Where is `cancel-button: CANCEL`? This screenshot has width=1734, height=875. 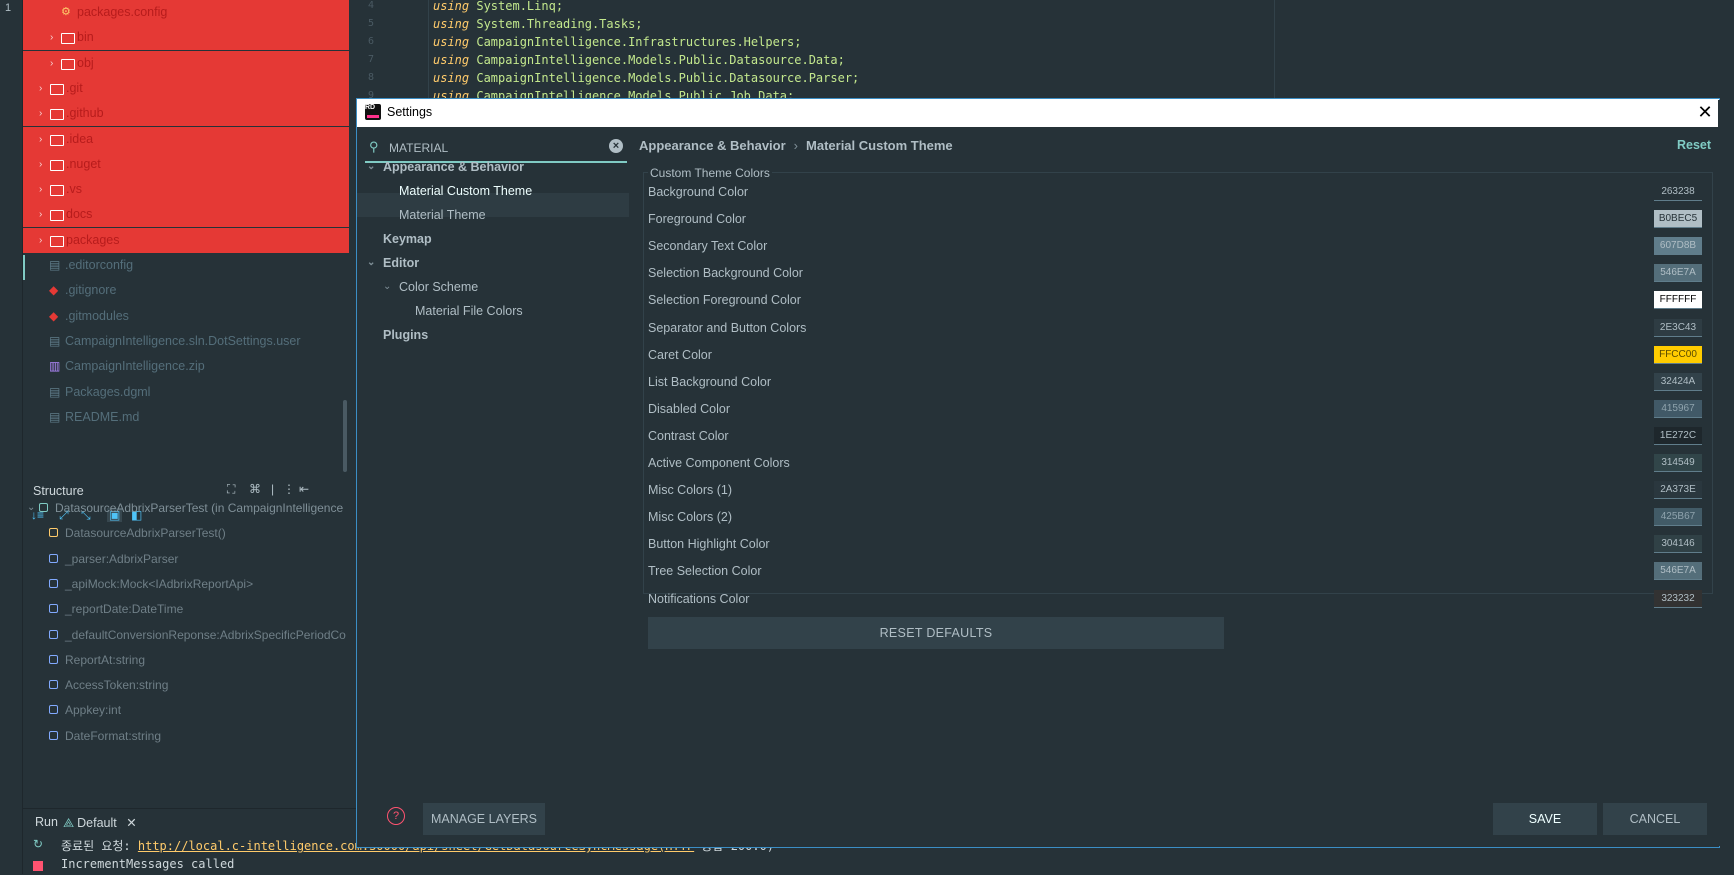 cancel-button: CANCEL is located at coordinates (1655, 819).